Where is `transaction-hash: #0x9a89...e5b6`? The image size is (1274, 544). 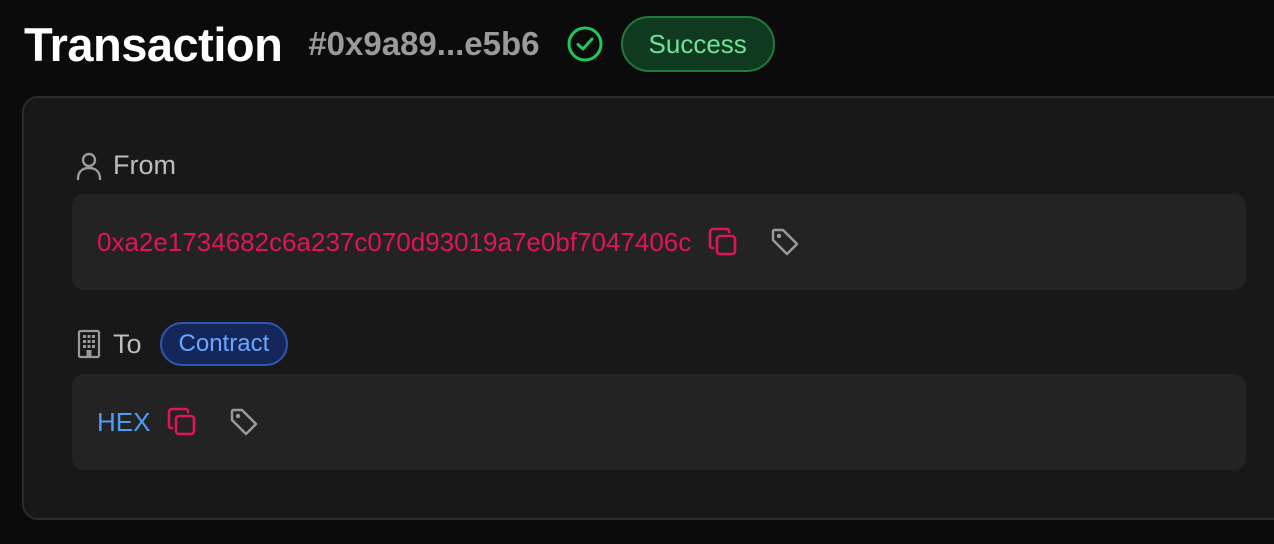 transaction-hash: #0x9a89...e5b6 is located at coordinates (424, 43).